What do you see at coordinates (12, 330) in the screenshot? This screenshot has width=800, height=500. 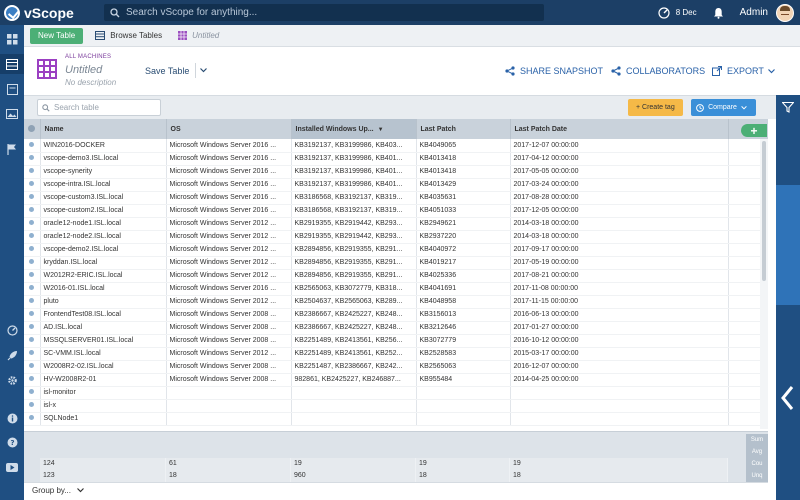 I see `gauge-icon` at bounding box center [12, 330].